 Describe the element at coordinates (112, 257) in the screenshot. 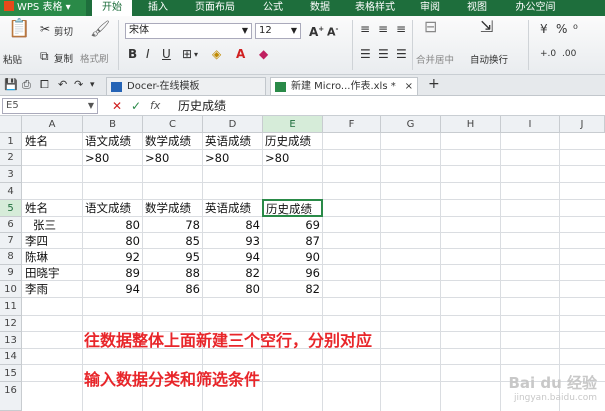

I see `cell-b8: 92` at that location.